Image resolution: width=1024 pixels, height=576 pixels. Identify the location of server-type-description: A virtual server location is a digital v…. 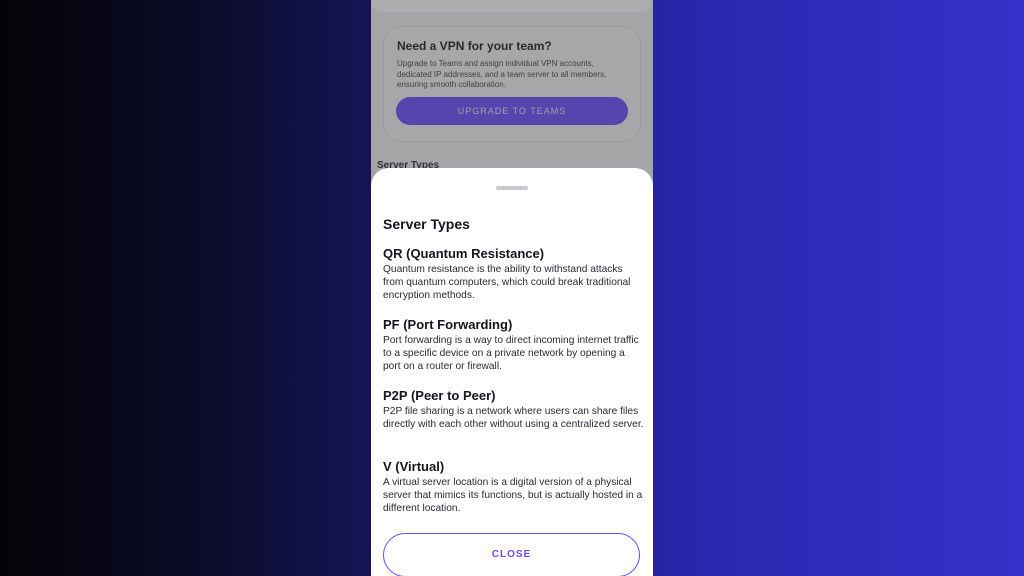
(513, 495).